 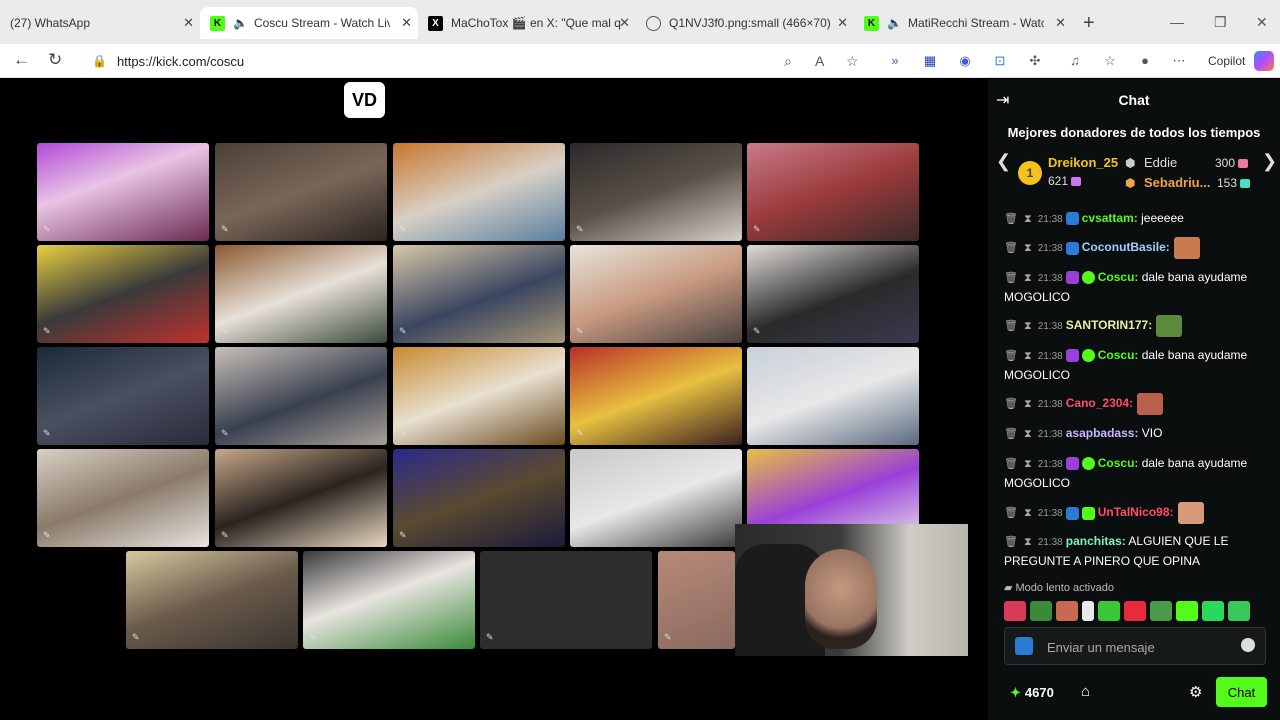 I want to click on tab-label: Q1NVJ3f0.png:small (466×70), so click(x=750, y=23).